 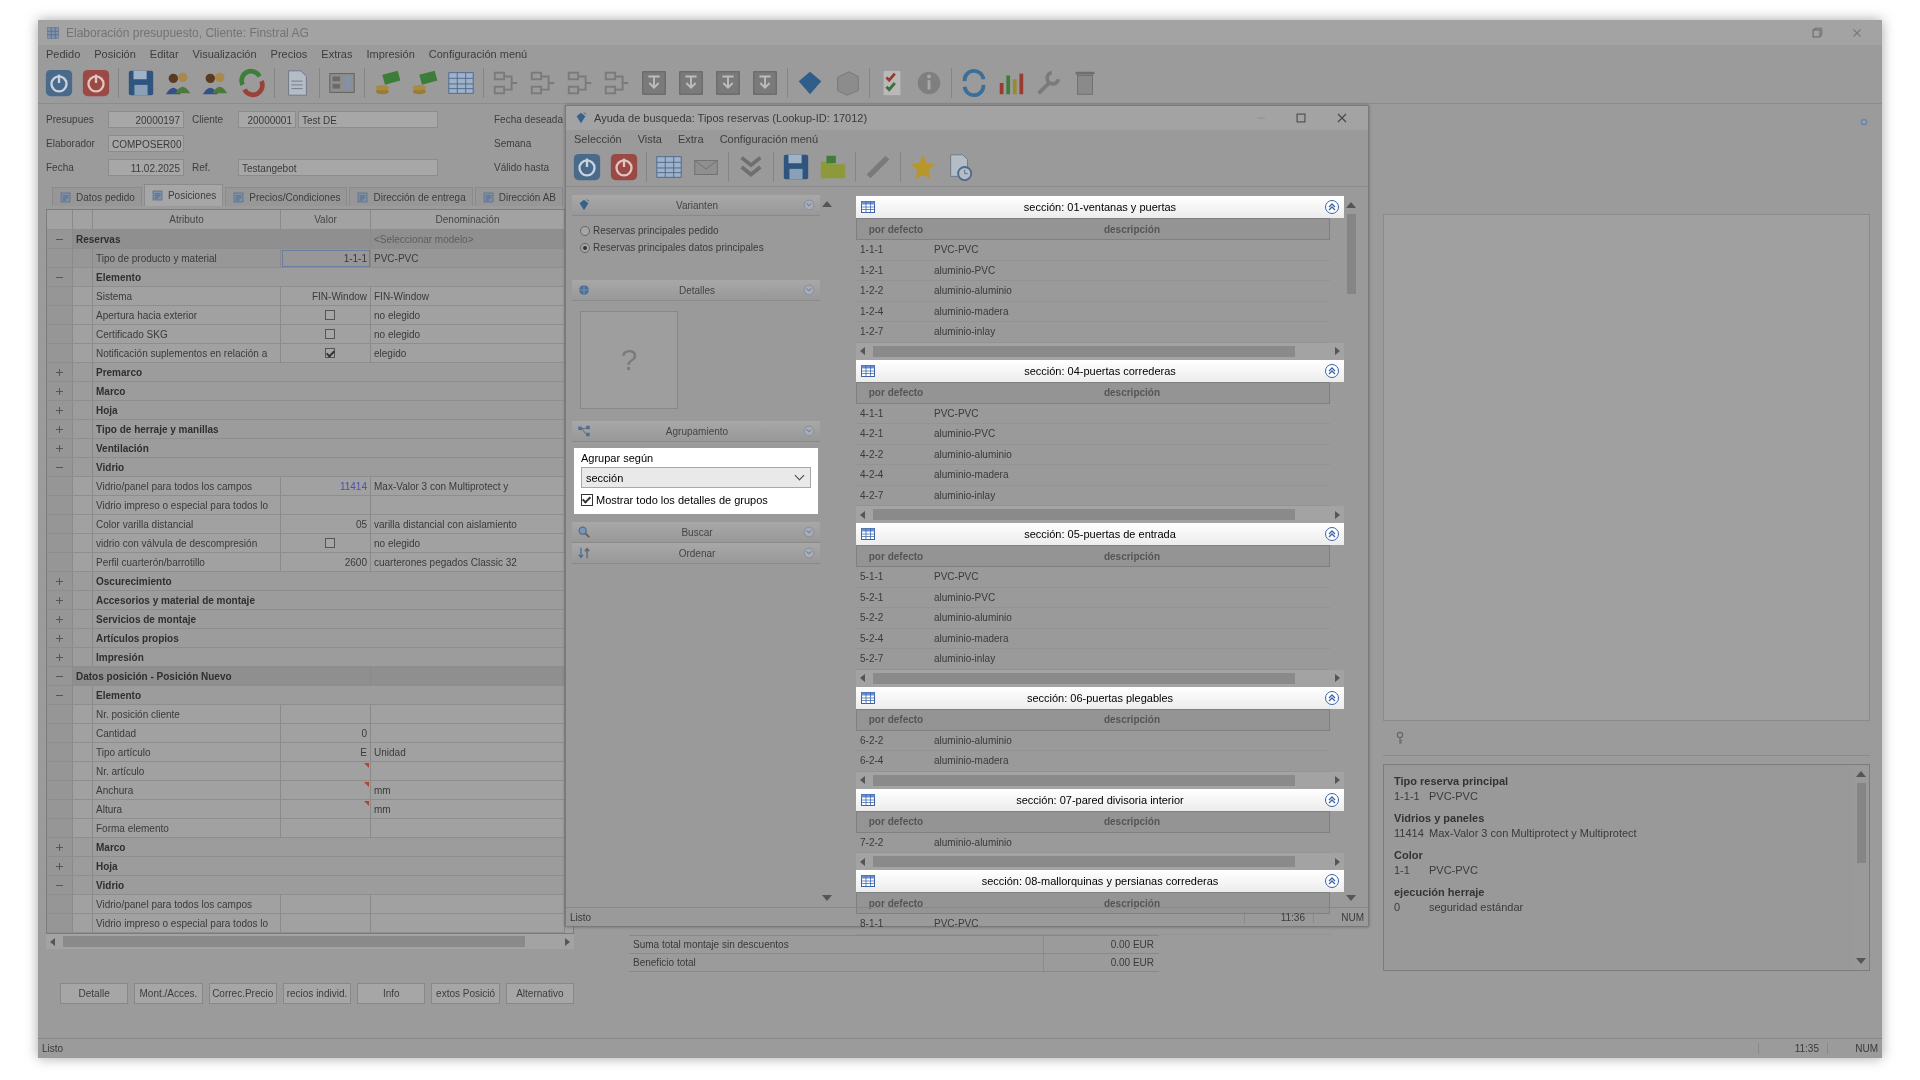 What do you see at coordinates (401, 296) in the screenshot?
I see `denomination-text: FIN-Window` at bounding box center [401, 296].